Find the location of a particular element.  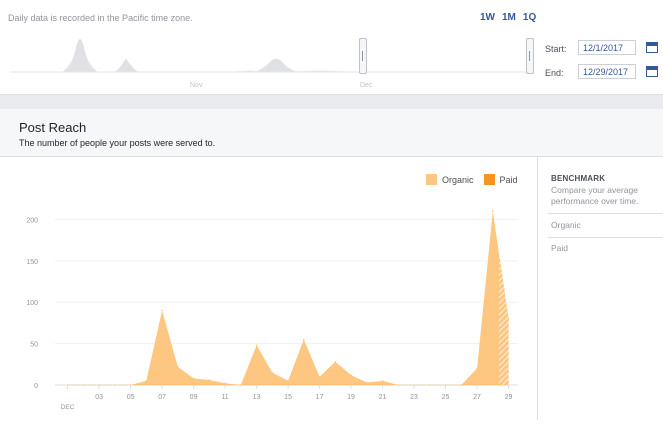

x-month-label: DEC is located at coordinates (68, 407).